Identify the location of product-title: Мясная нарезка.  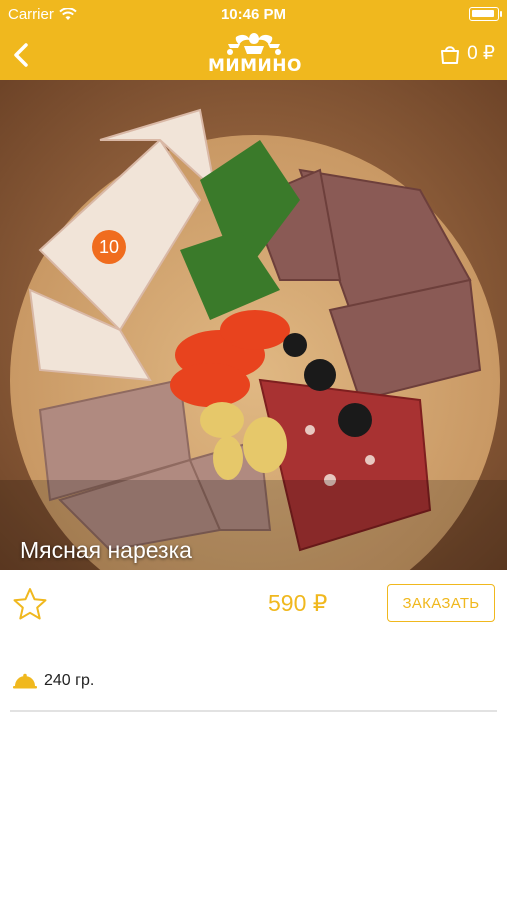
(106, 550).